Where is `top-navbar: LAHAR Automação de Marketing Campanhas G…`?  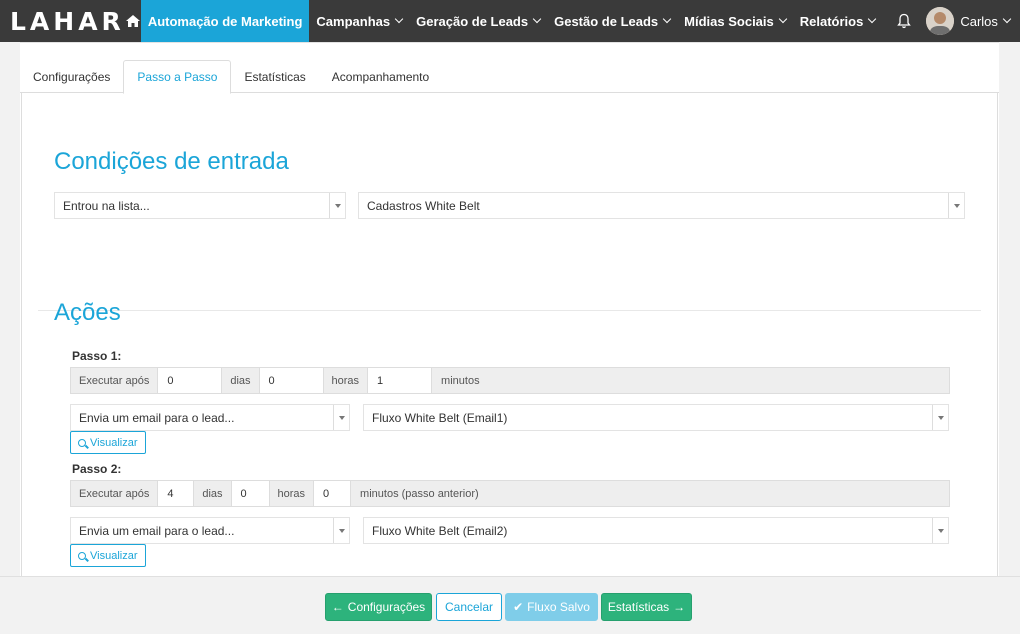
top-navbar: LAHAR Automação de Marketing Campanhas G… is located at coordinates (510, 21).